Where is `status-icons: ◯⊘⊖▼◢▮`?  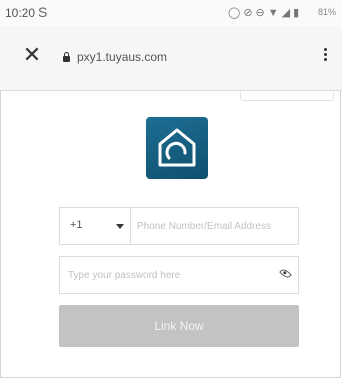 status-icons: ◯⊘⊖▼◢▮ is located at coordinates (265, 12).